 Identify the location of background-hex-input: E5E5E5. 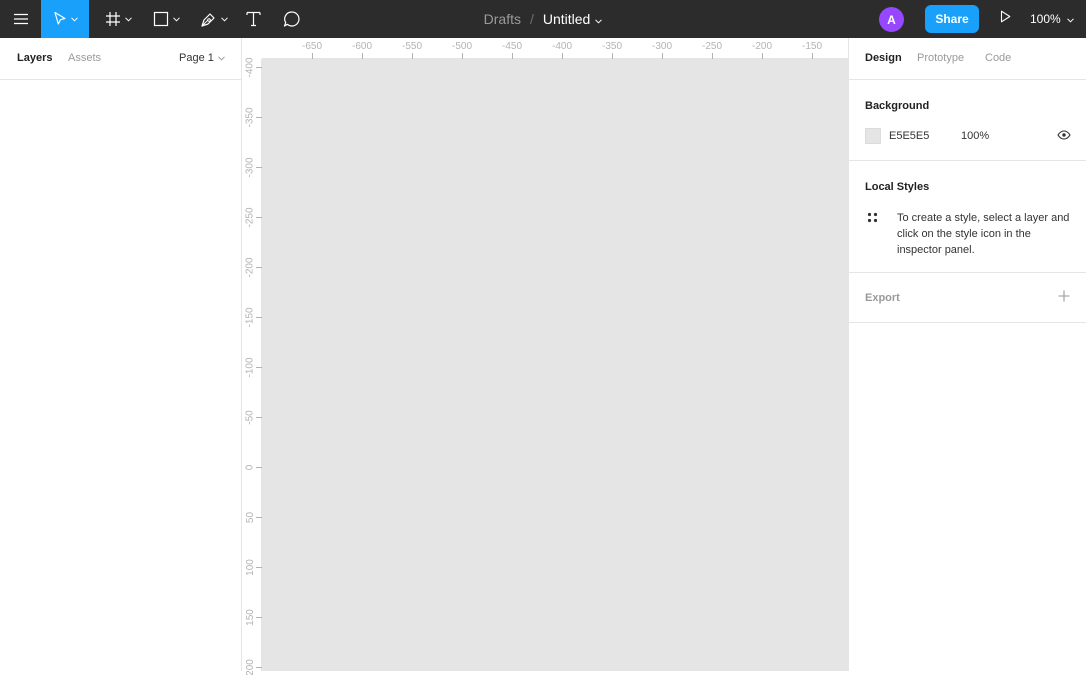
(909, 136).